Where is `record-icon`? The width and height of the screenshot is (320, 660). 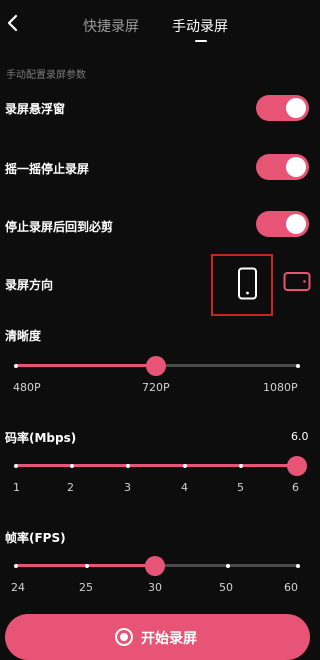 record-icon is located at coordinates (124, 637).